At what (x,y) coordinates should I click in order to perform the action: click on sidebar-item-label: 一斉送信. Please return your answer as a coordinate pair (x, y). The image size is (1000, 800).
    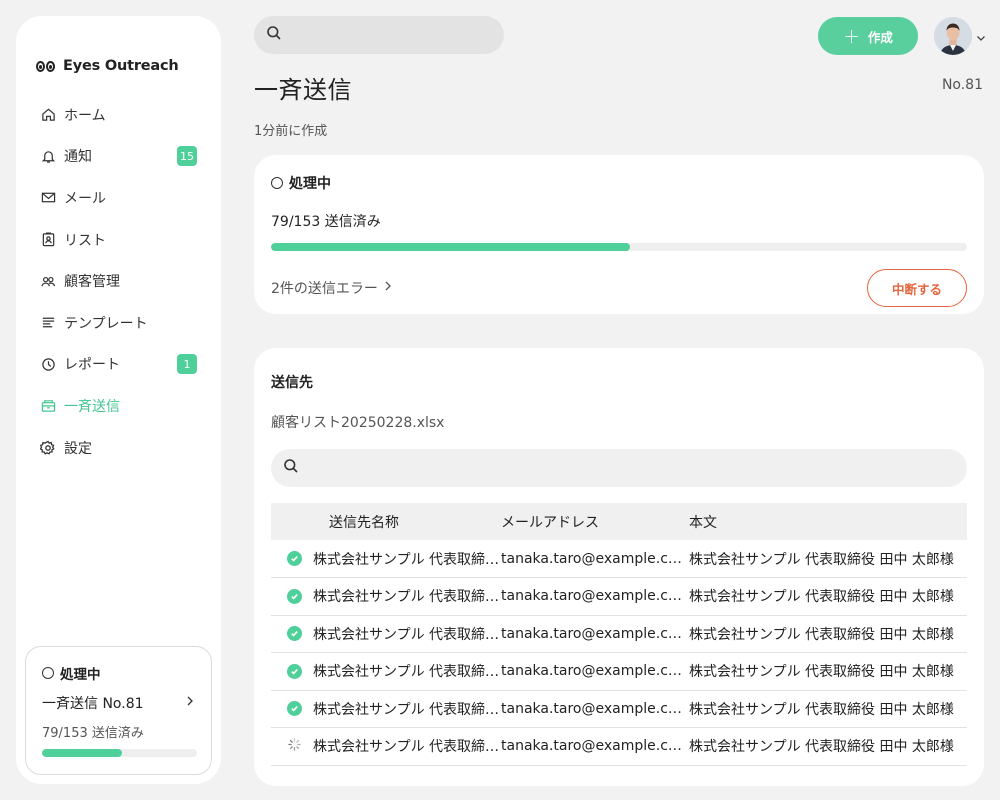
    Looking at the image, I should click on (92, 406).